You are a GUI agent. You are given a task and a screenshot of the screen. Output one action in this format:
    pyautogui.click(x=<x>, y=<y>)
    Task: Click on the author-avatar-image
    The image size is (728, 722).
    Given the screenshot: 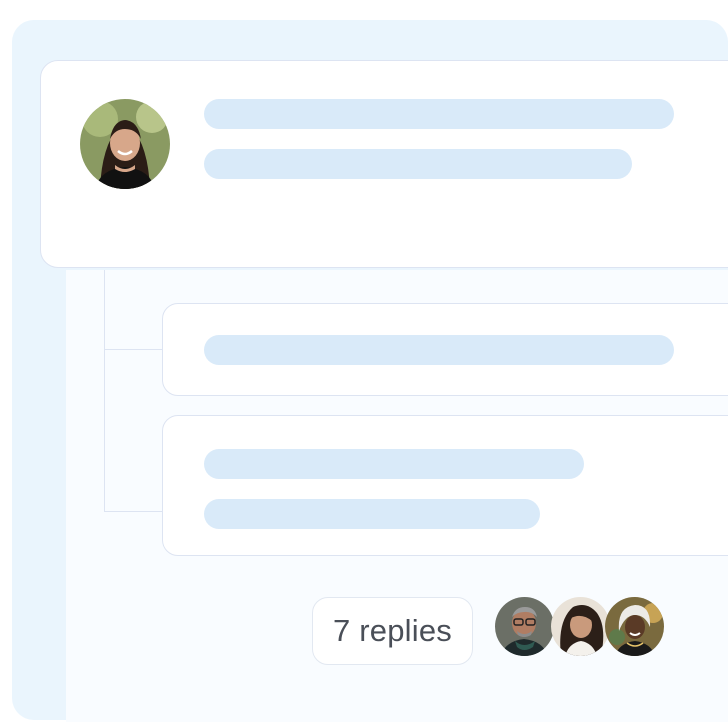 What is the action you would take?
    pyautogui.click(x=125, y=144)
    